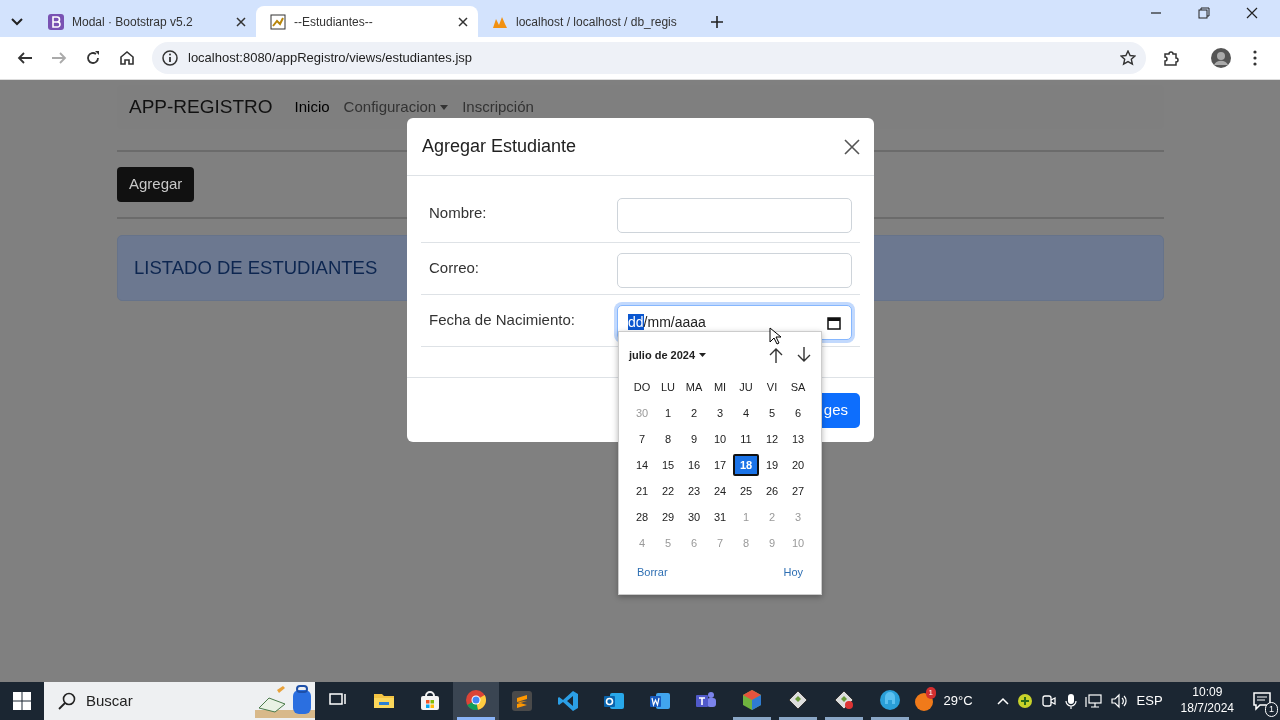 Image resolution: width=1280 pixels, height=720 pixels. What do you see at coordinates (454, 268) in the screenshot?
I see `field-label: Correo:` at bounding box center [454, 268].